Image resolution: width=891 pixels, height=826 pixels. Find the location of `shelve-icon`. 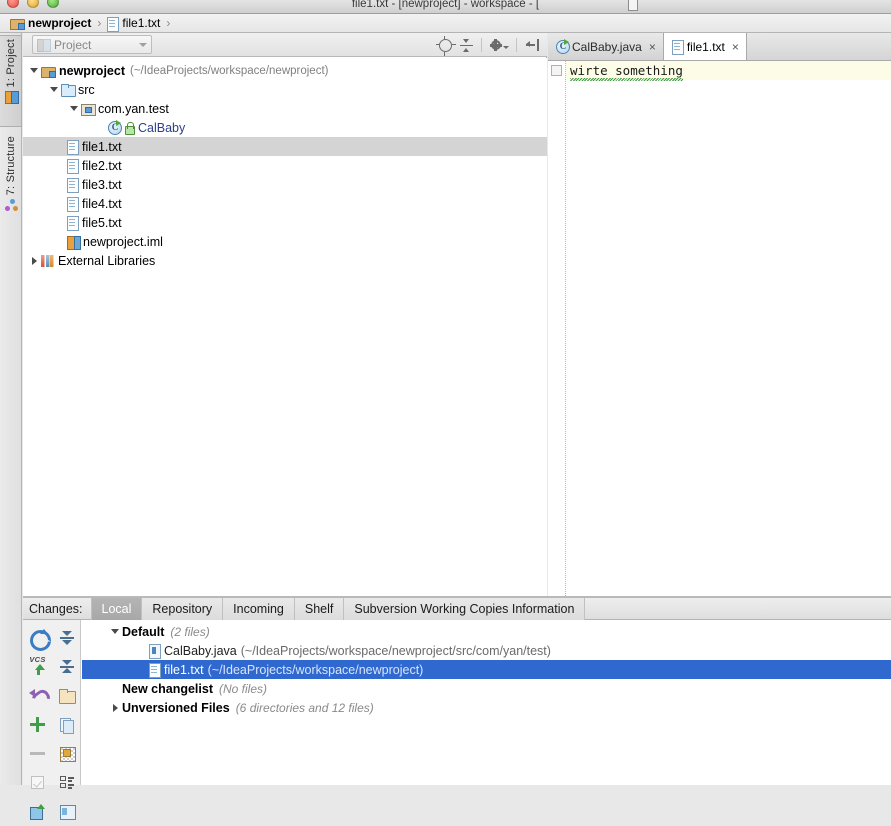

shelve-icon is located at coordinates (37, 811).